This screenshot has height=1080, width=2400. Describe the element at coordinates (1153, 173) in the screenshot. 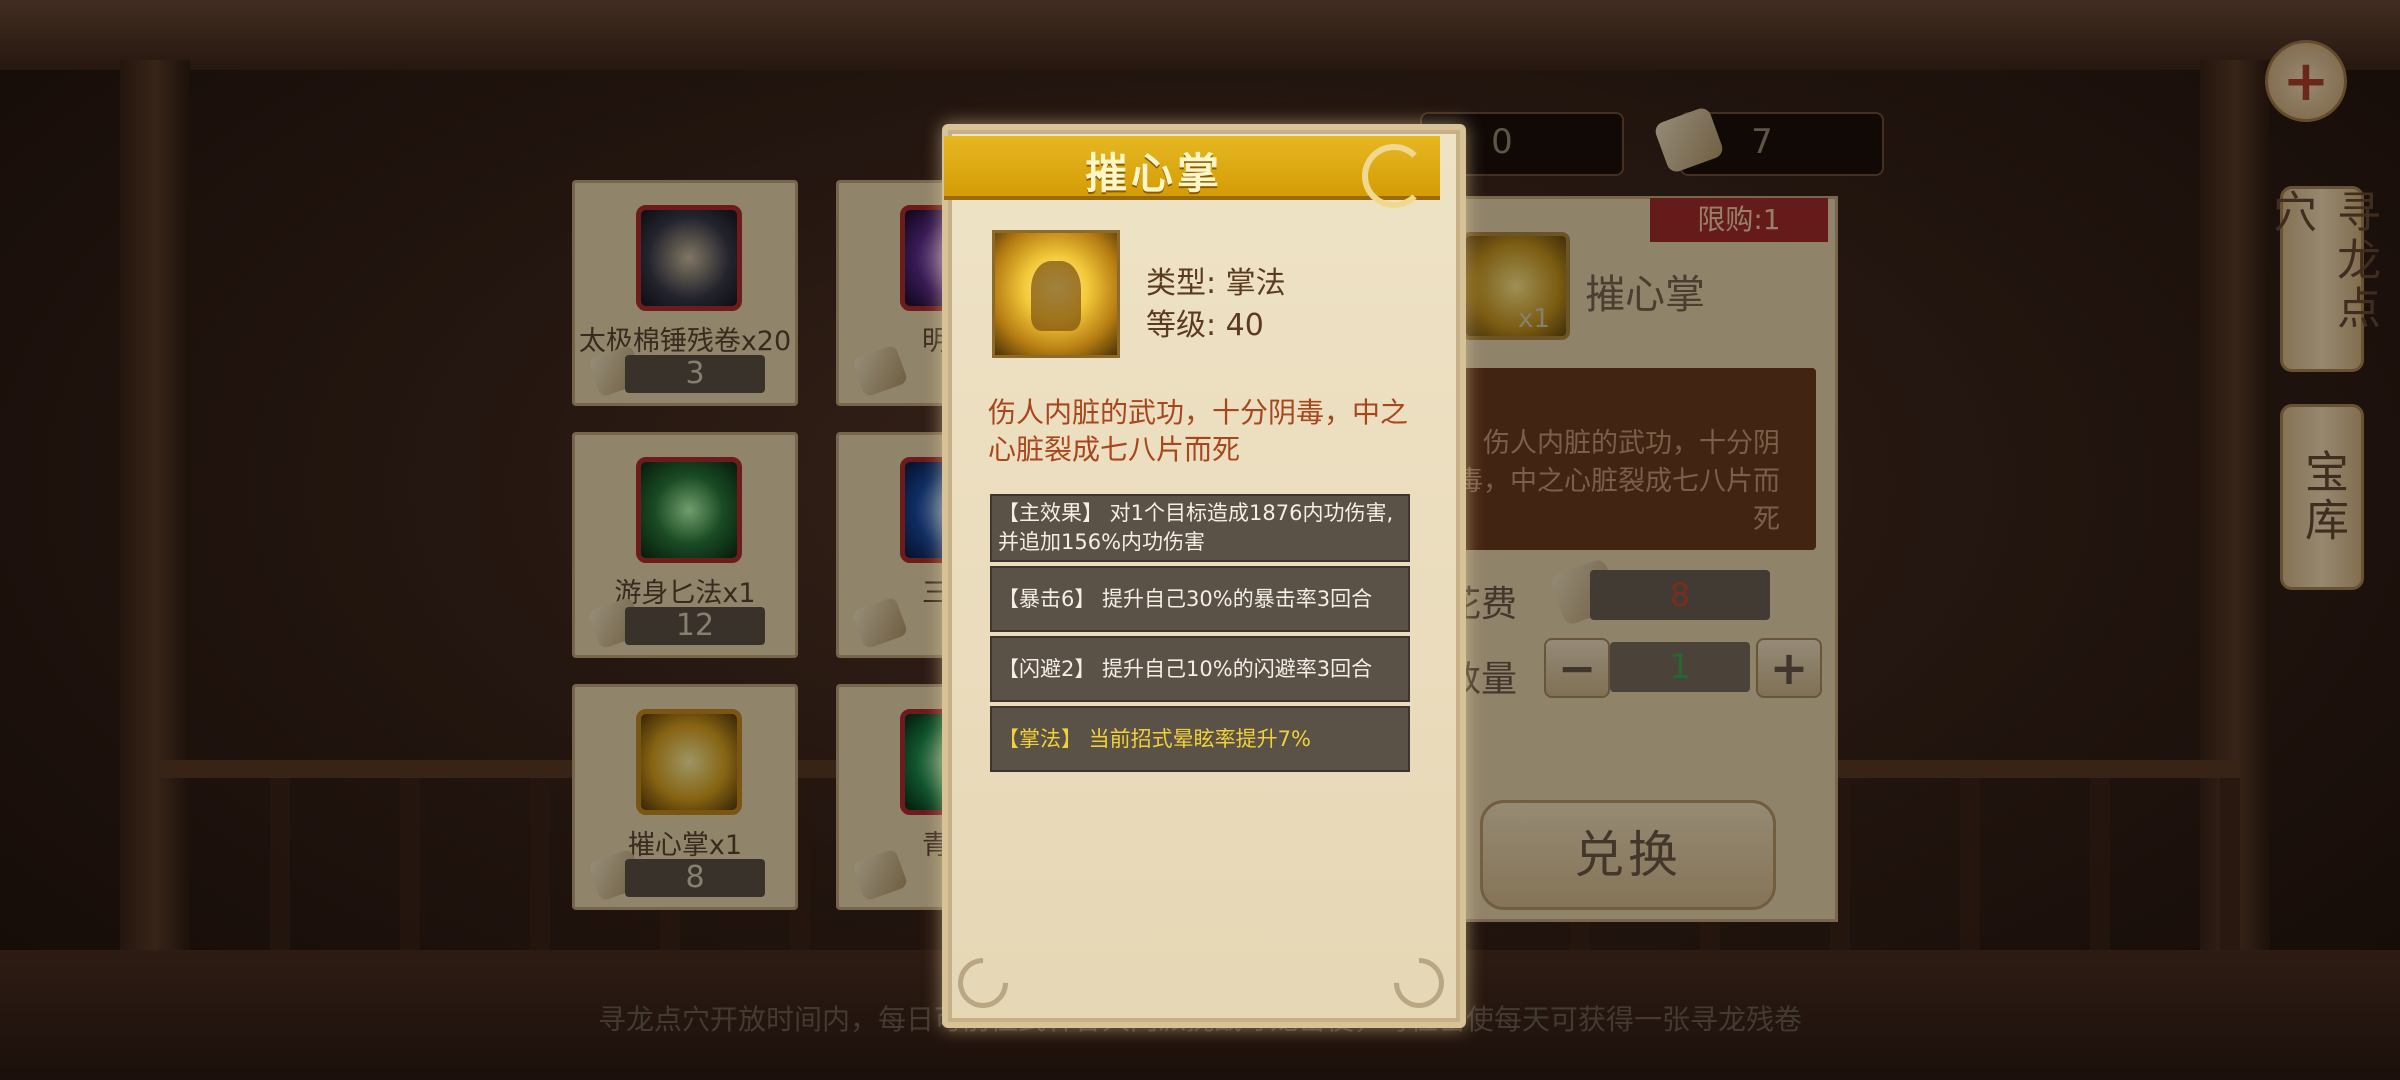

I see `popup-title: 摧心掌` at that location.